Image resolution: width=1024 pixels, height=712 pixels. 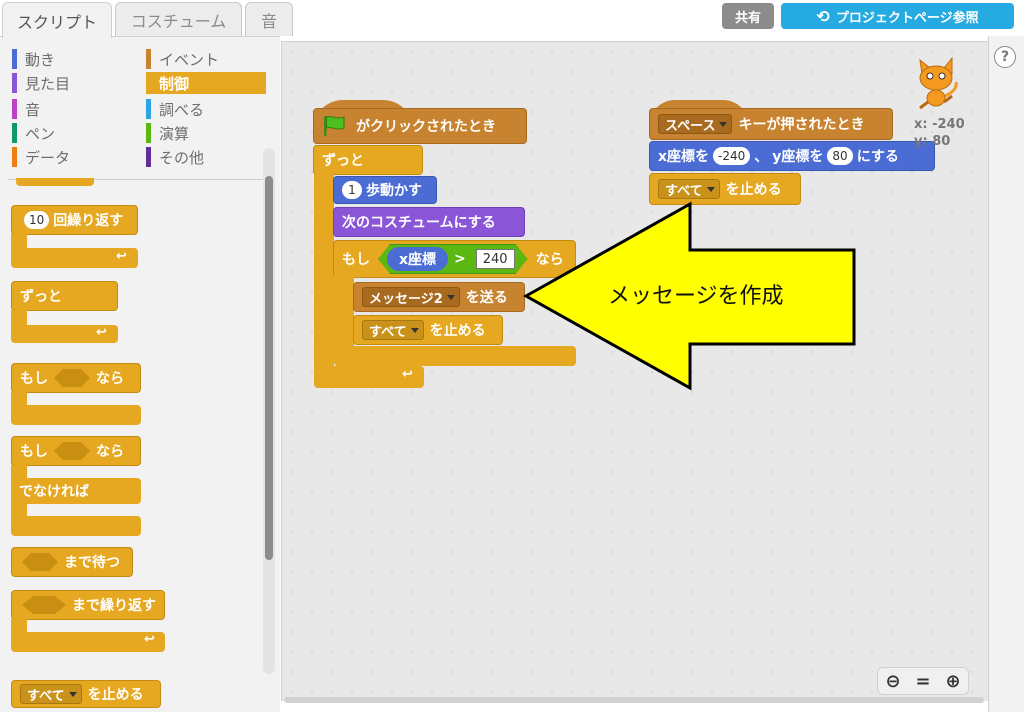 What do you see at coordinates (324, 272) in the screenshot?
I see `forever-arm` at bounding box center [324, 272].